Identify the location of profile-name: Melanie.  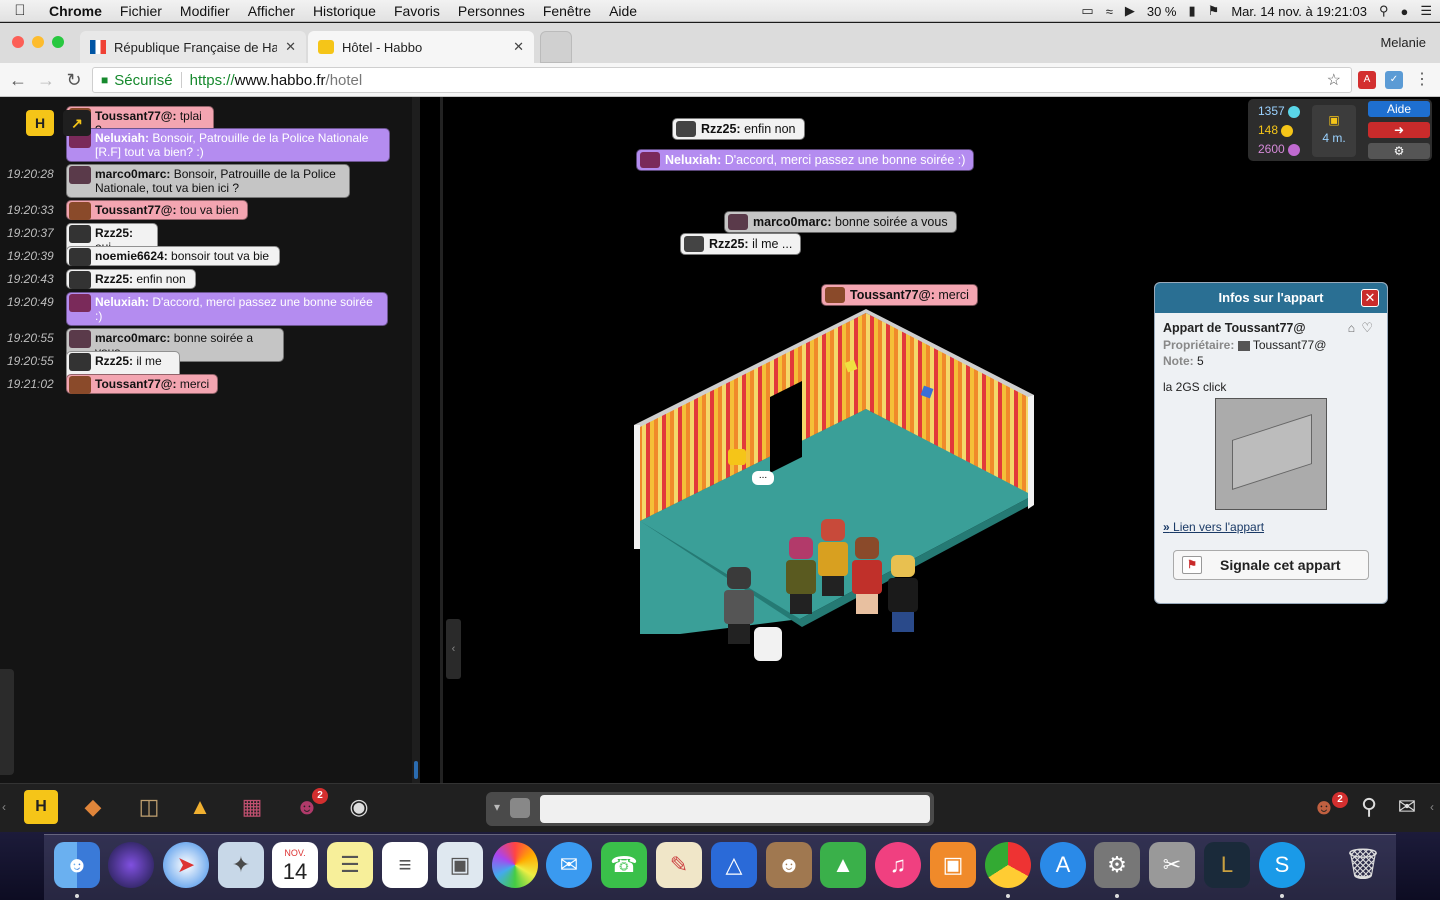
(1403, 42).